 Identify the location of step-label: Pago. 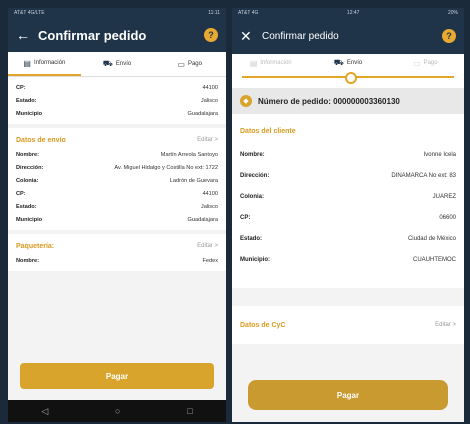
(430, 63).